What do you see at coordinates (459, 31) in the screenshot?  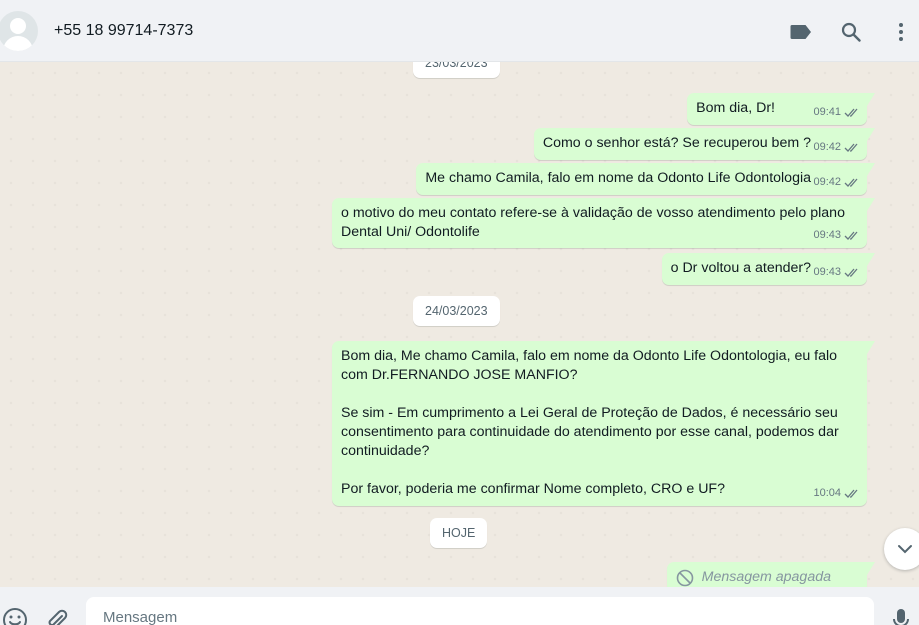 I see `chat-header: +55 18 99714-7373` at bounding box center [459, 31].